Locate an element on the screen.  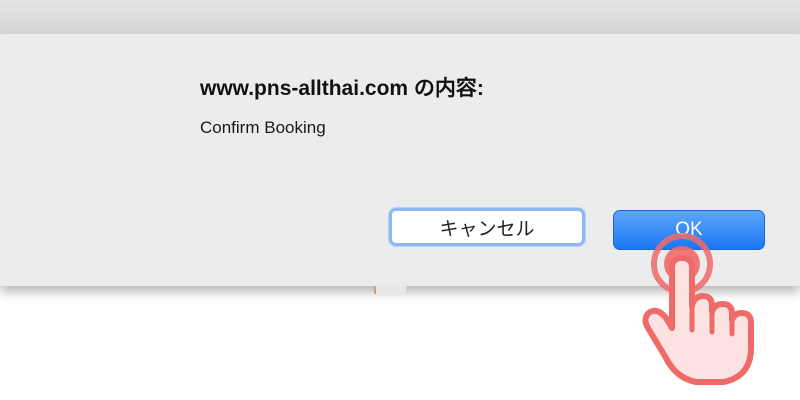
background-page-edge is located at coordinates (390, 290).